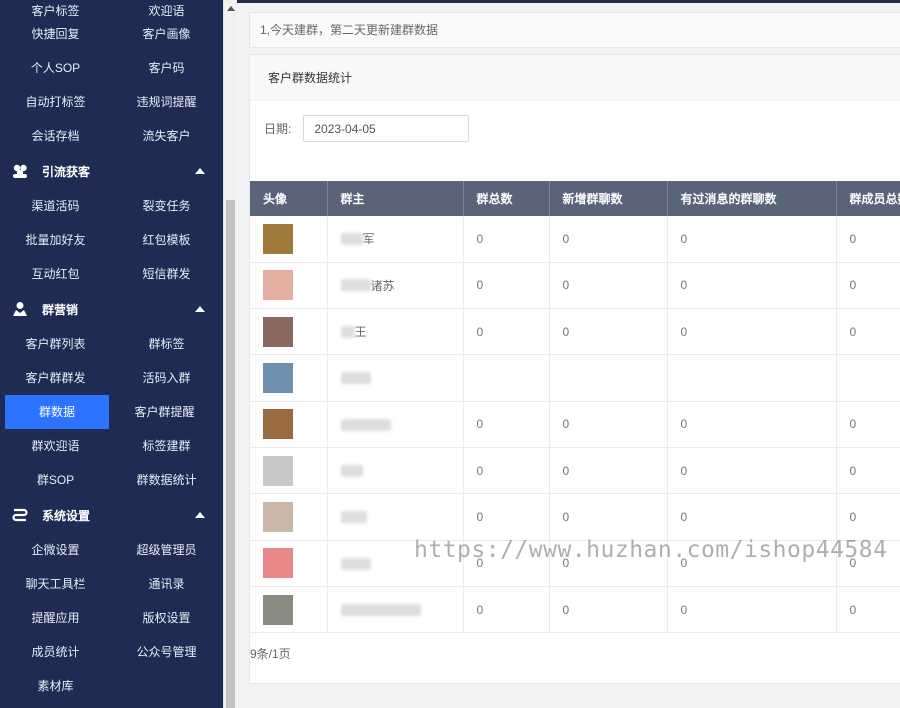 The width and height of the screenshot is (900, 708). What do you see at coordinates (55, 102) in the screenshot?
I see `sidebar-item-auto-tag: 自动打标签` at bounding box center [55, 102].